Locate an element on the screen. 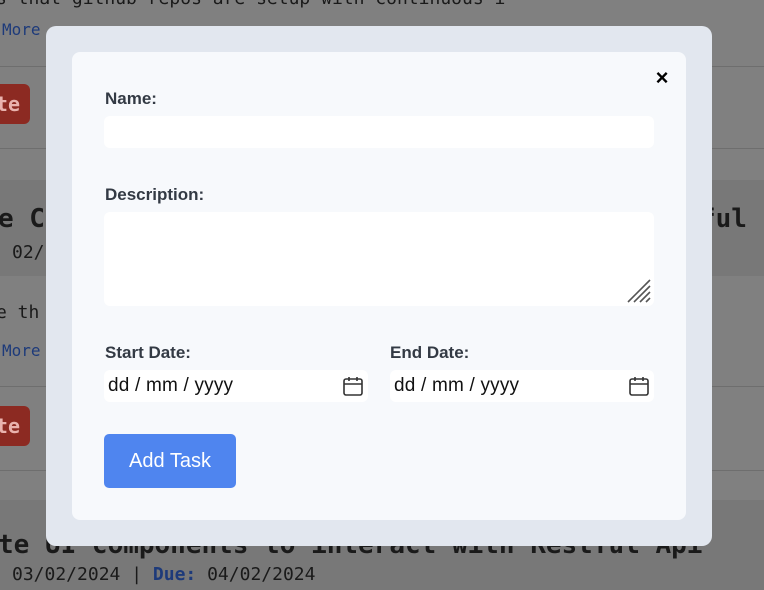  task-dates: 03/02/2024 | Due: 04/02/2024 is located at coordinates (163, 574).